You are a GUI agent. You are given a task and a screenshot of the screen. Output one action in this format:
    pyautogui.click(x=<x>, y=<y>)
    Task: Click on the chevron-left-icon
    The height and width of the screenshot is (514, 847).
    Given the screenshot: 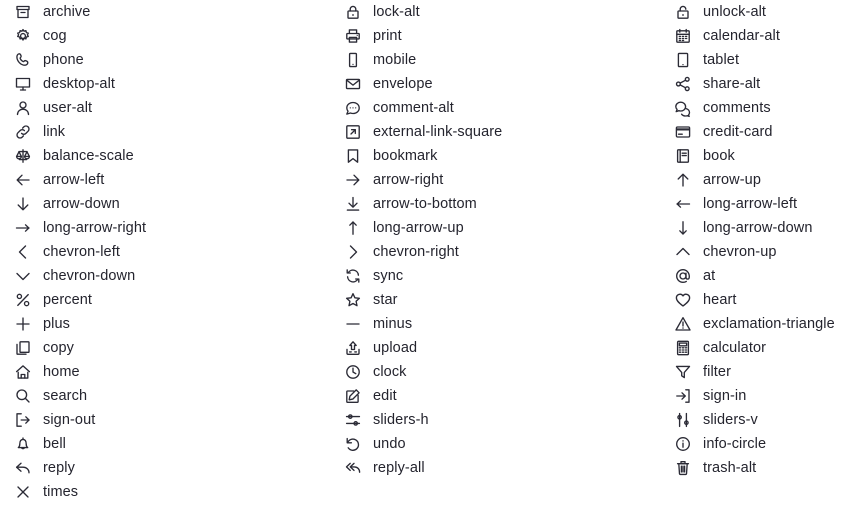 What is the action you would take?
    pyautogui.click(x=23, y=252)
    